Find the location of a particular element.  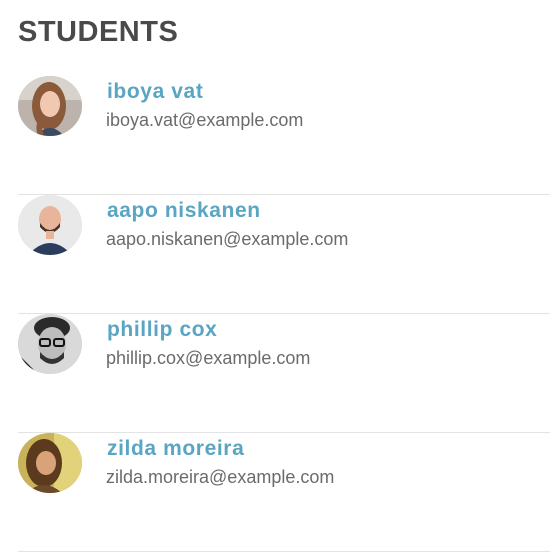

student-photo-man-glasses-bw-icon is located at coordinates (50, 344).